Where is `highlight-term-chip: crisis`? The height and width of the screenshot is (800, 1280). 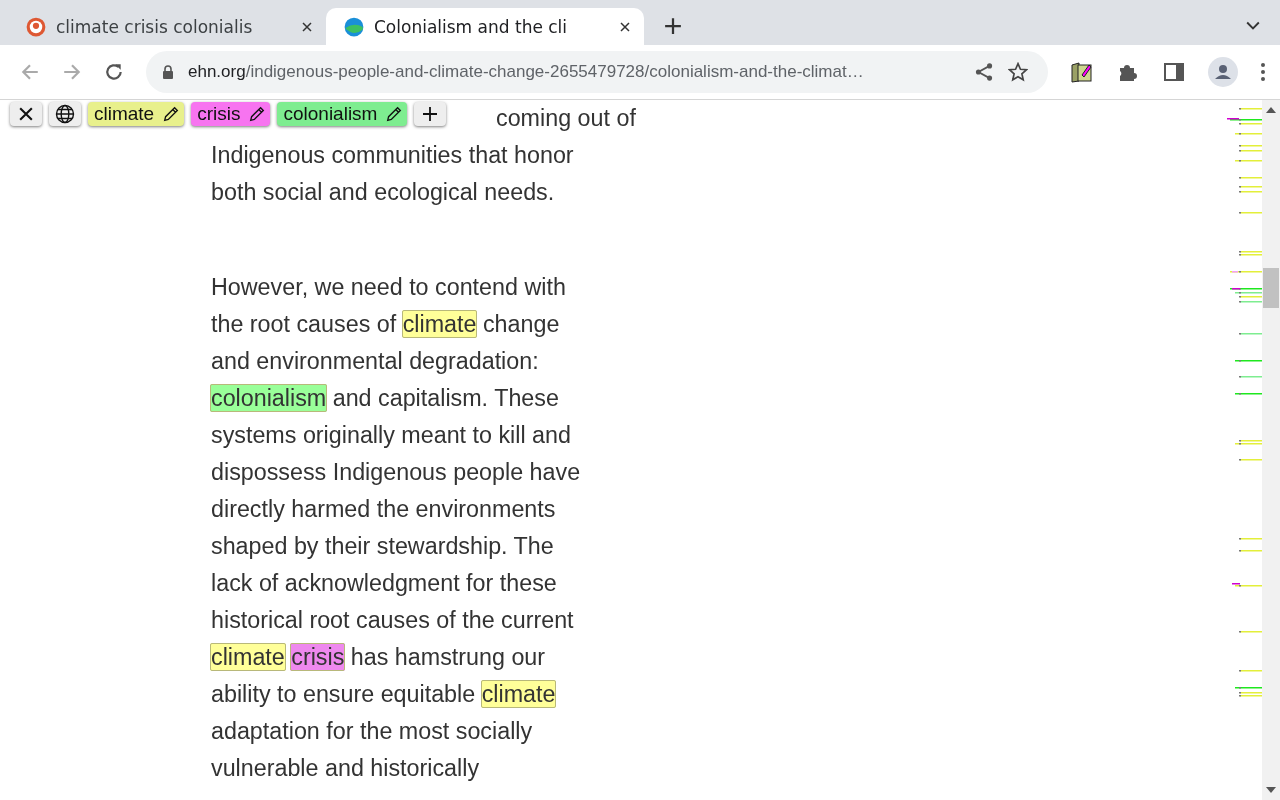
highlight-term-chip: crisis is located at coordinates (231, 114).